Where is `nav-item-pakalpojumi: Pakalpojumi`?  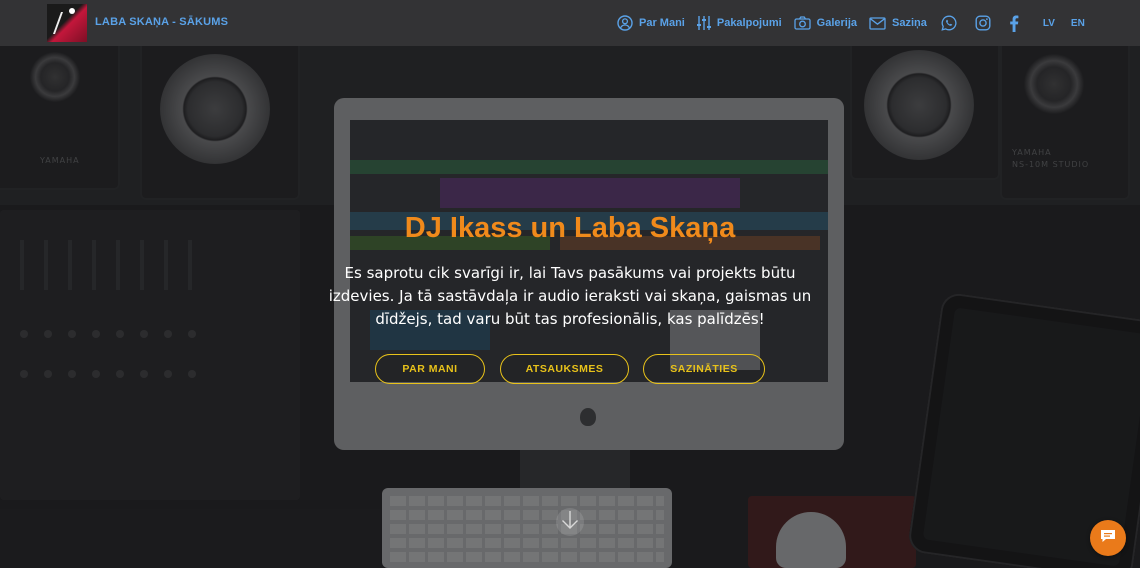 nav-item-pakalpojumi: Pakalpojumi is located at coordinates (739, 23).